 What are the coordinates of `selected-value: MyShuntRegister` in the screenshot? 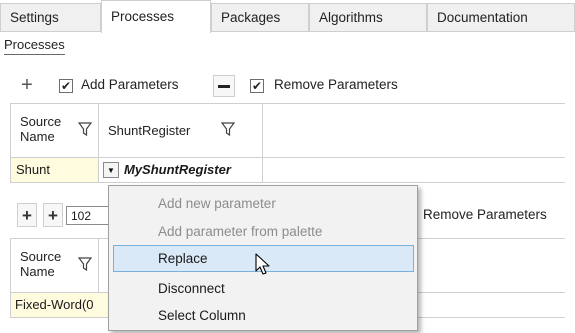 It's located at (177, 169).